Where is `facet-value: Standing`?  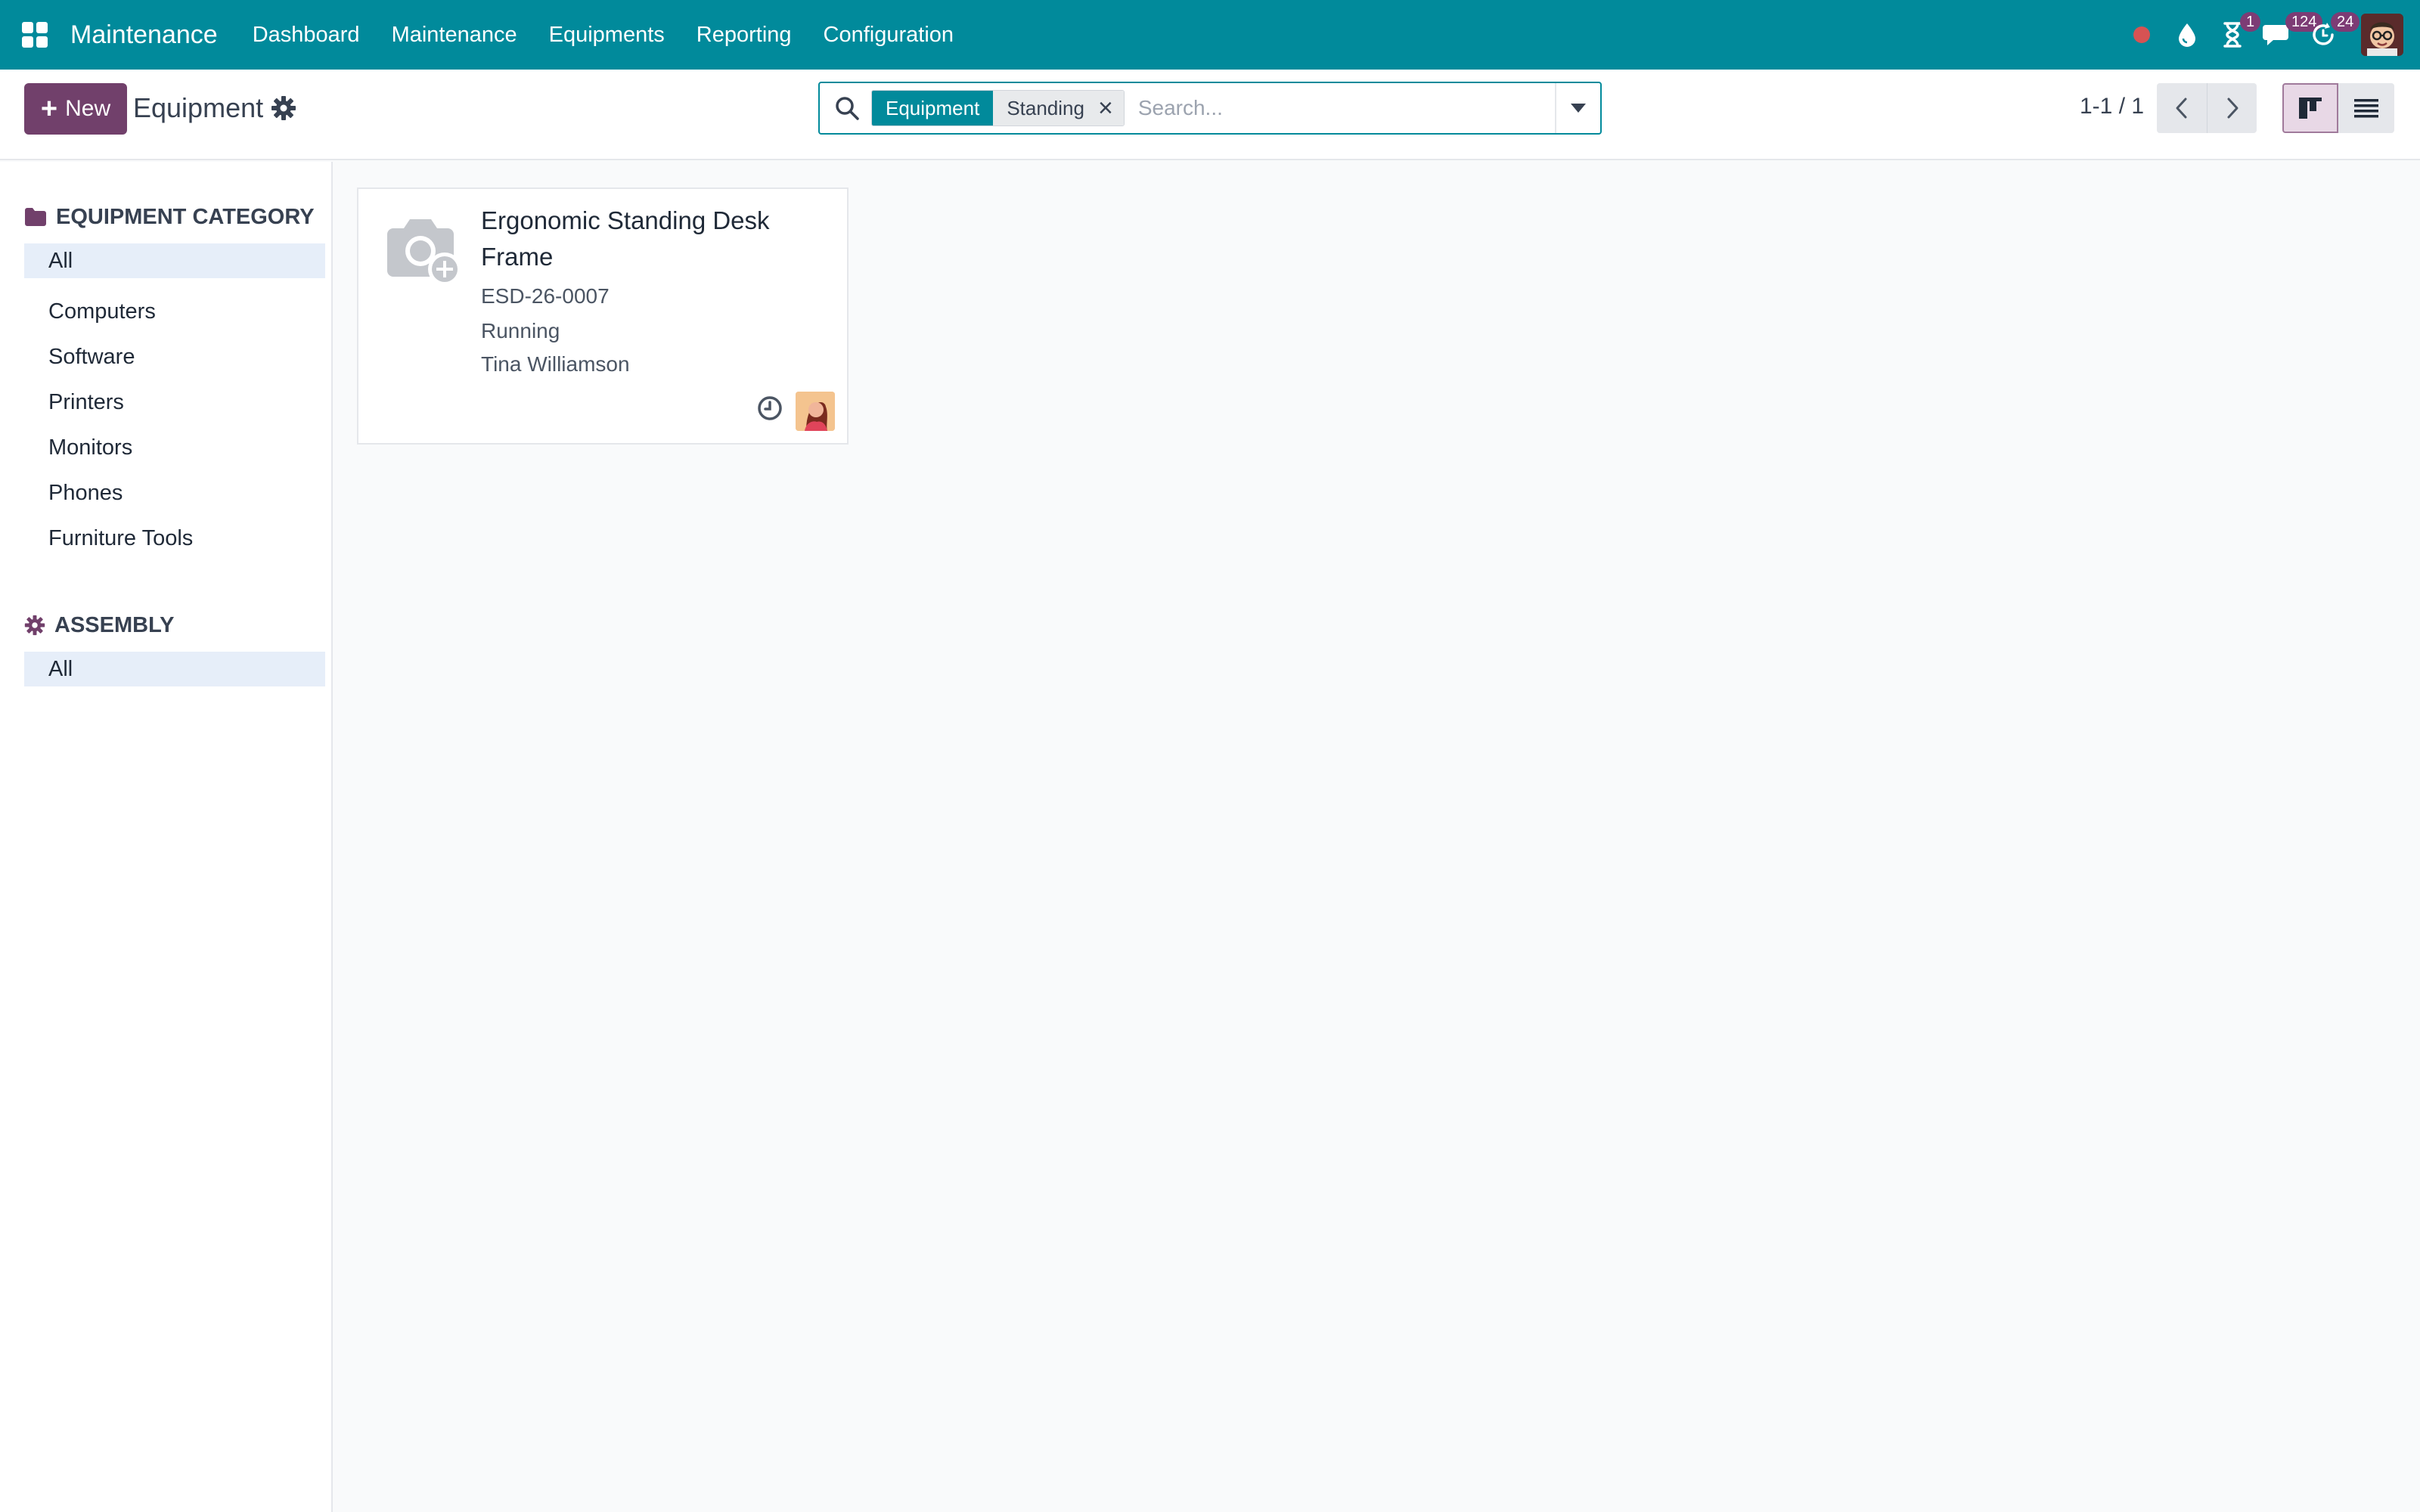 facet-value: Standing is located at coordinates (1043, 108).